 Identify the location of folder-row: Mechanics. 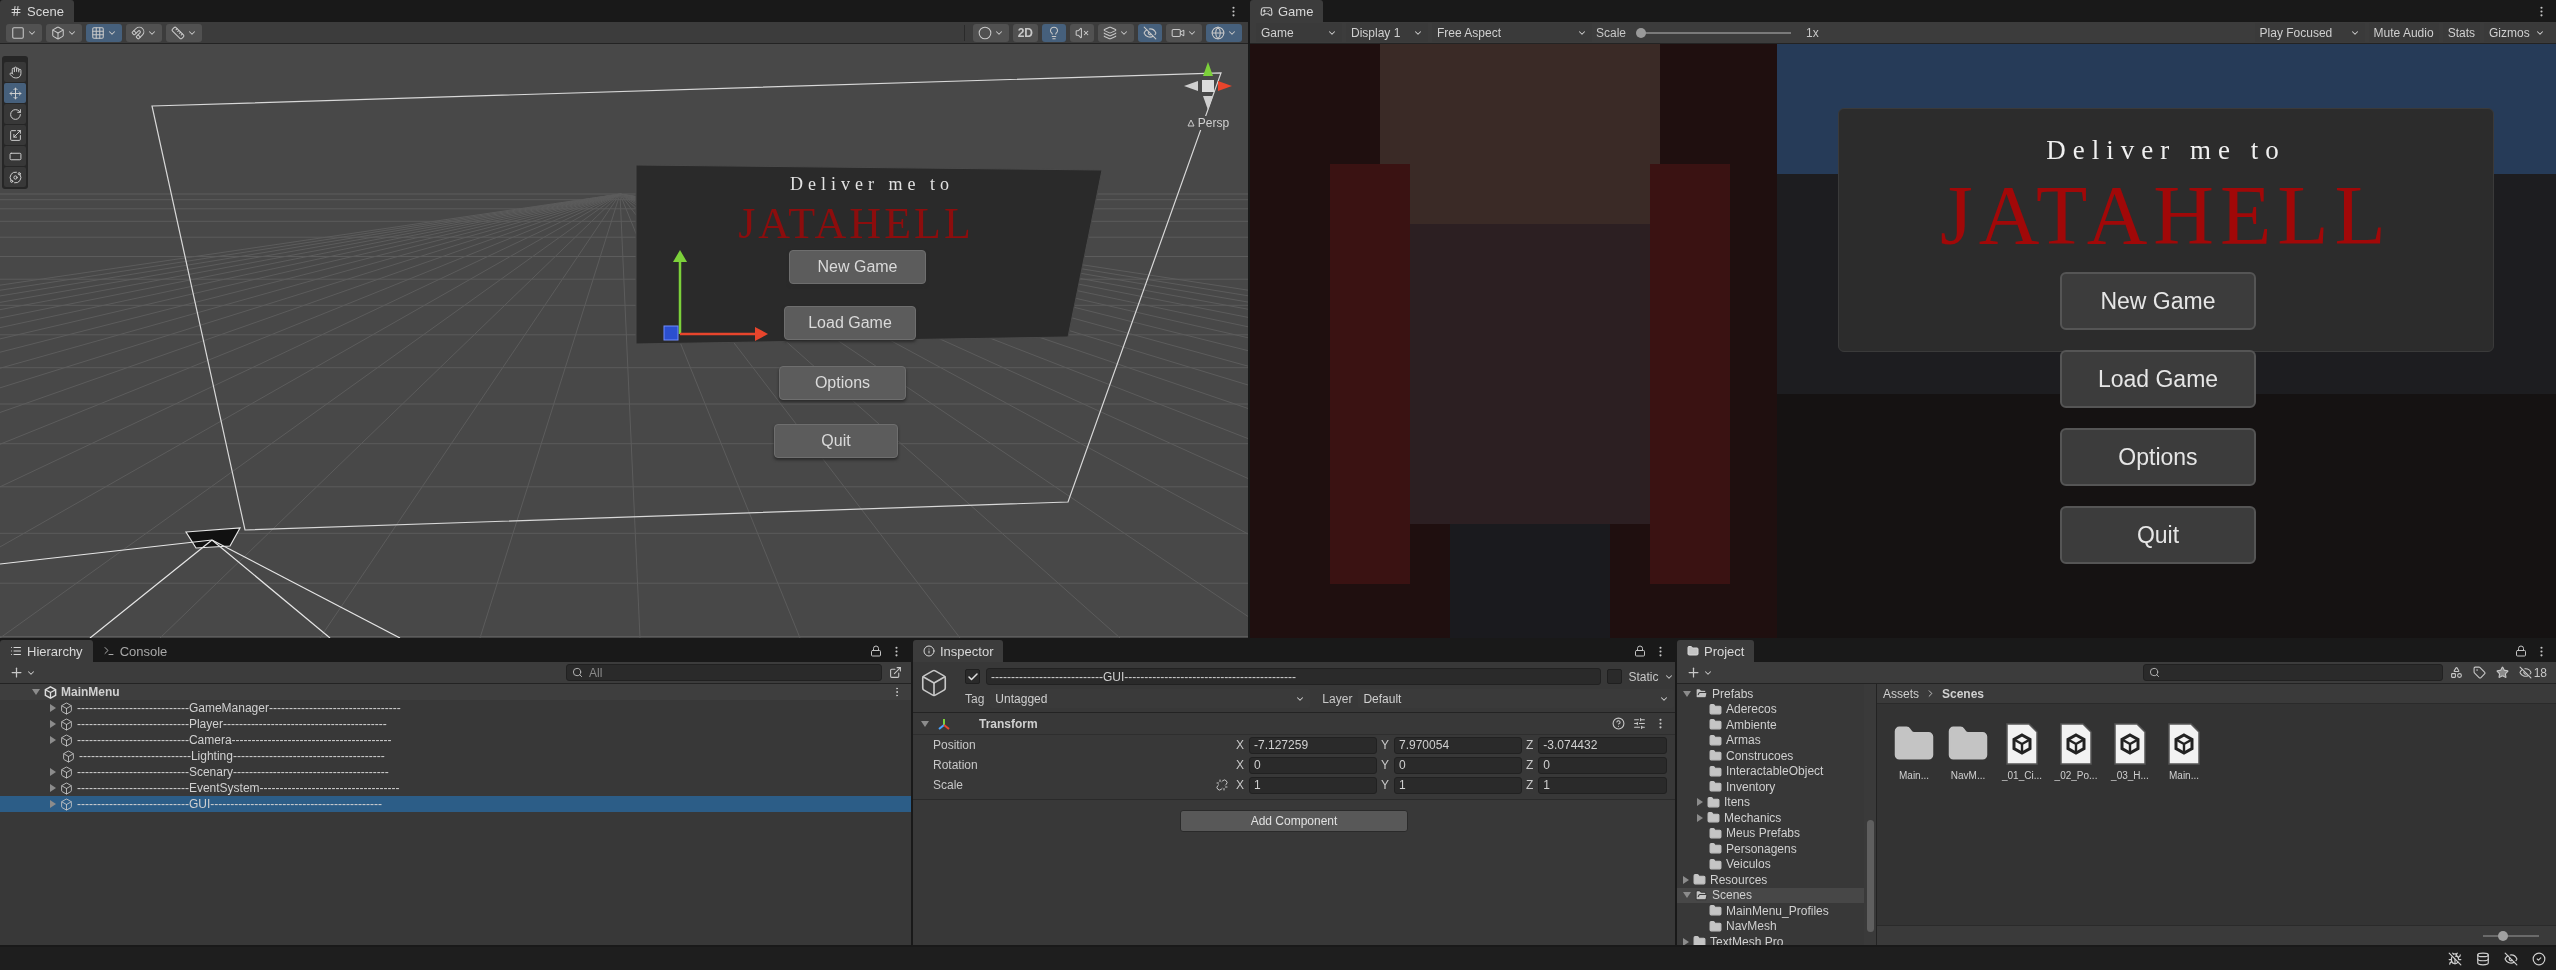
(1770, 818).